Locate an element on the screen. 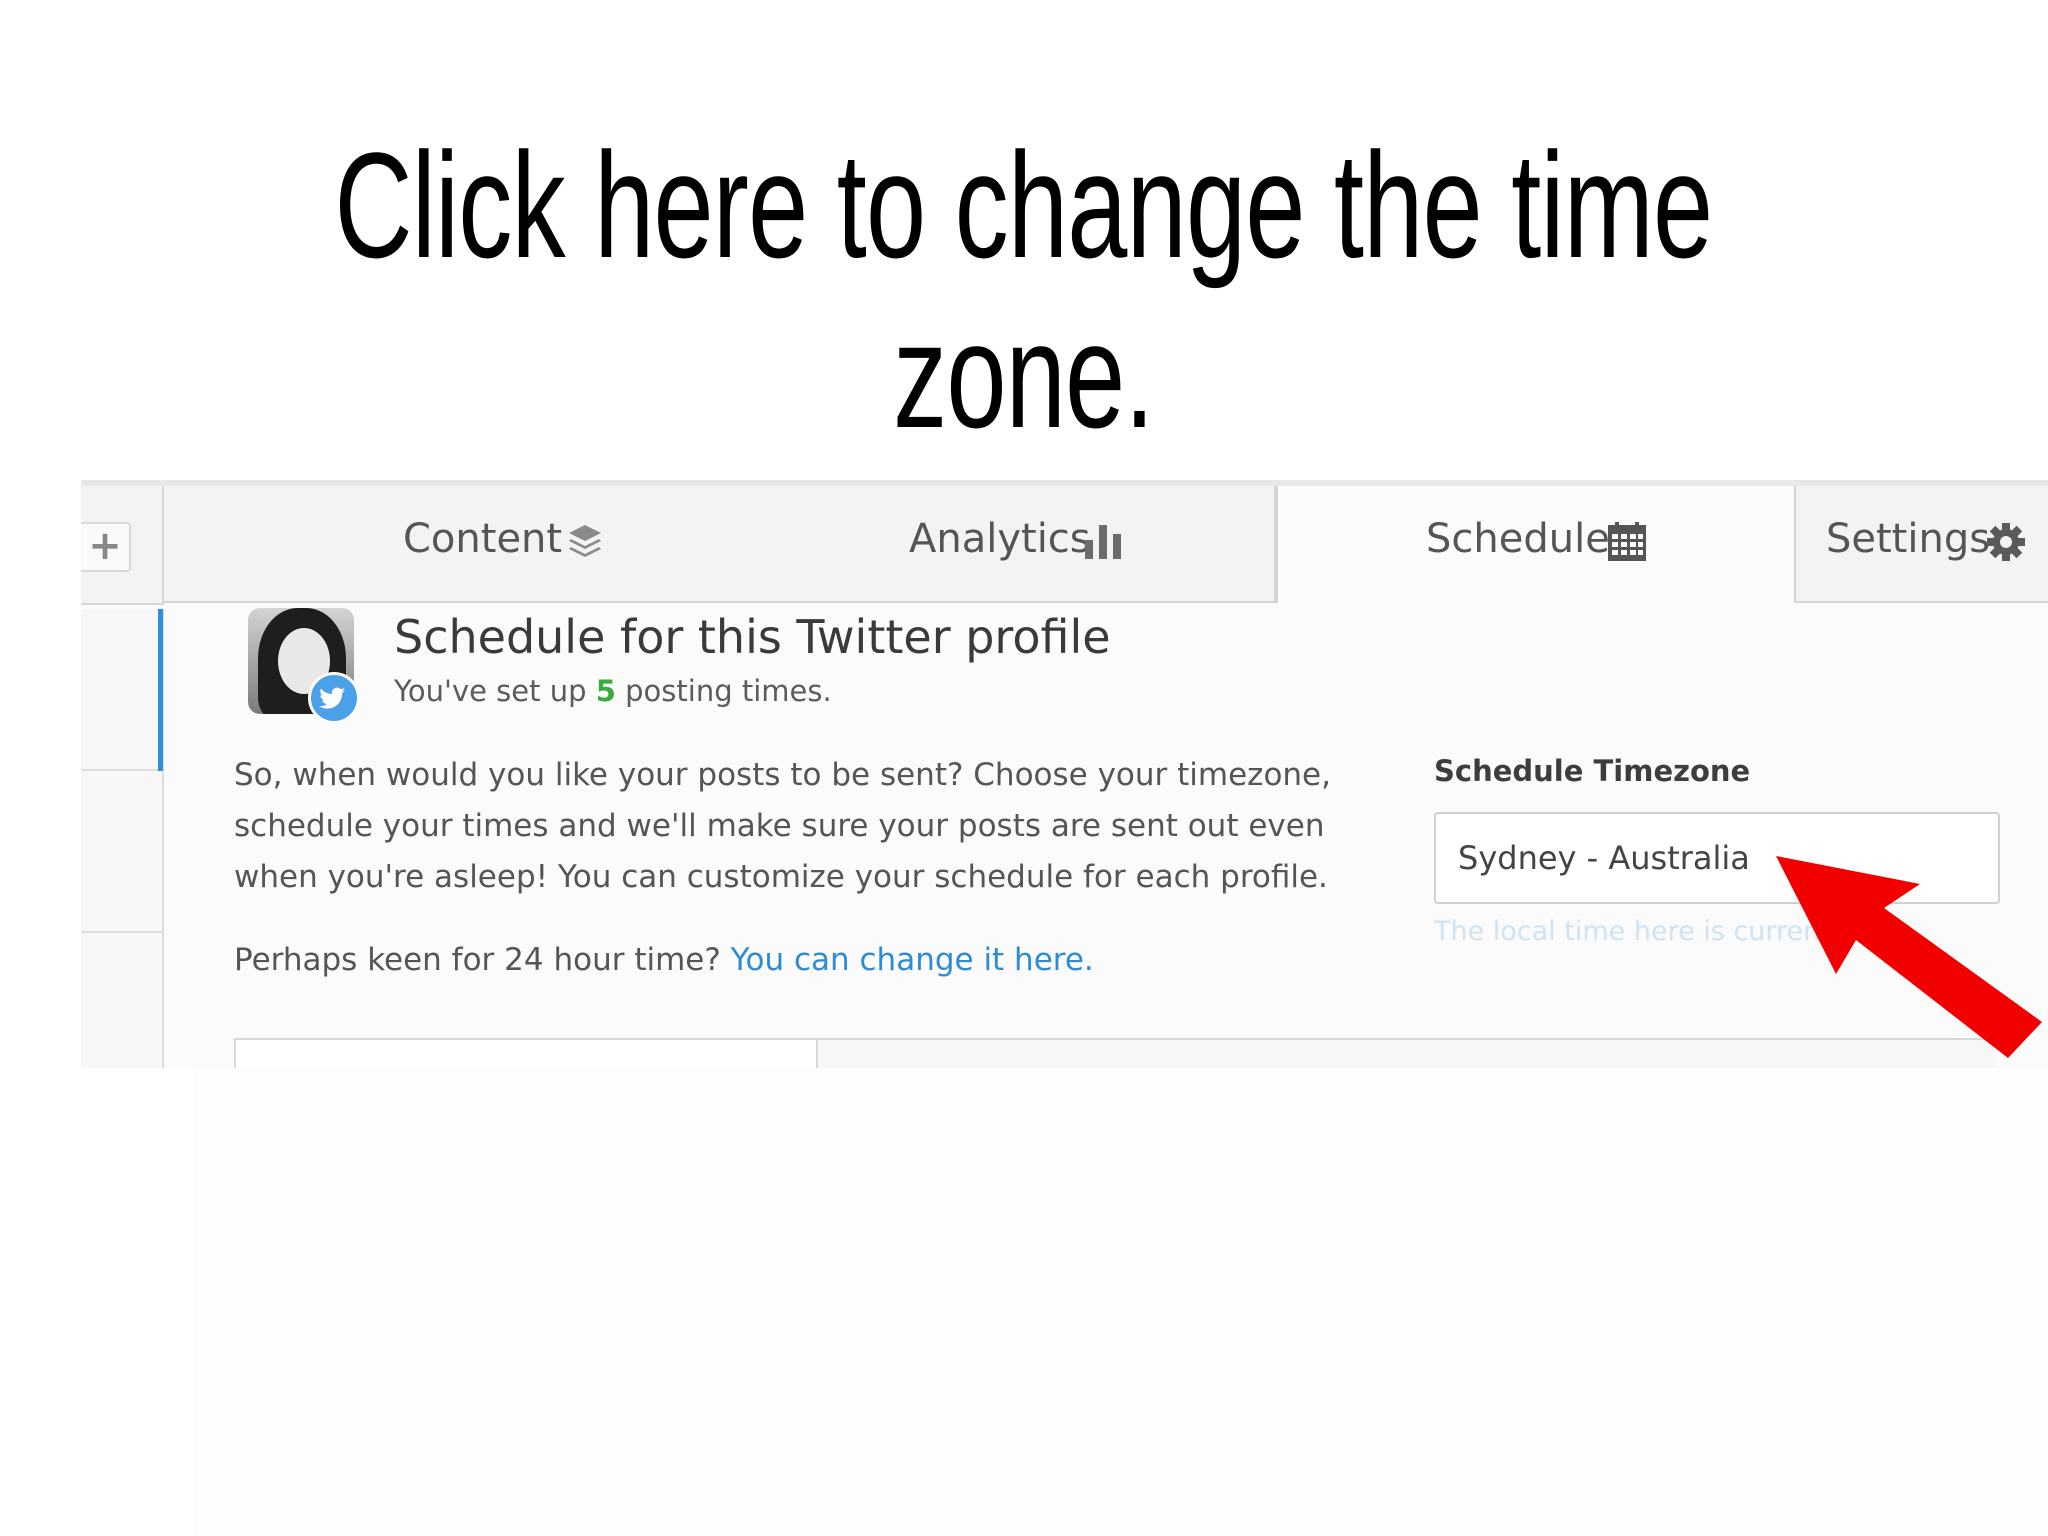 The image size is (2048, 1536). twitter-icon is located at coordinates (334, 698).